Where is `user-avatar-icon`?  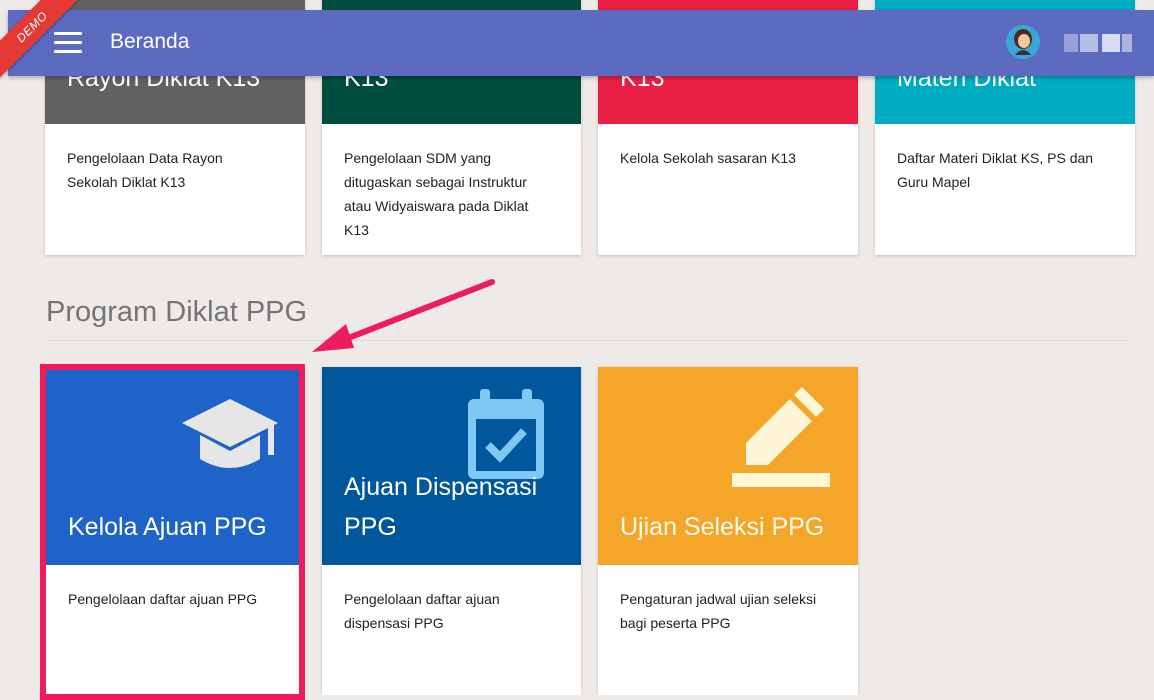
user-avatar-icon is located at coordinates (1023, 42).